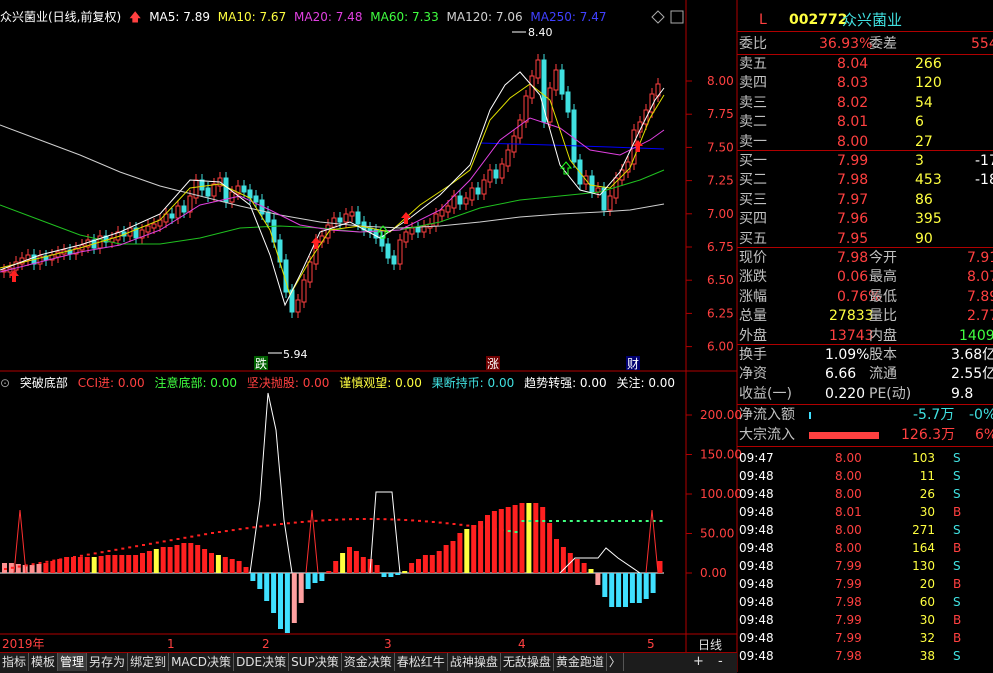  What do you see at coordinates (44, 662) in the screenshot?
I see `tab-template: 模板` at bounding box center [44, 662].